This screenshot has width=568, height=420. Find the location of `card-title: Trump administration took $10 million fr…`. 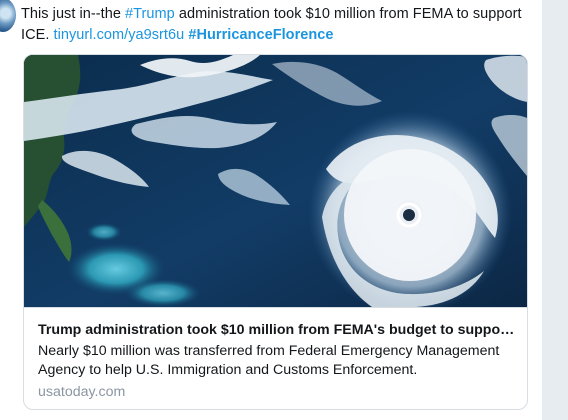

card-title: Trump administration took $10 million fr… is located at coordinates (278, 330).